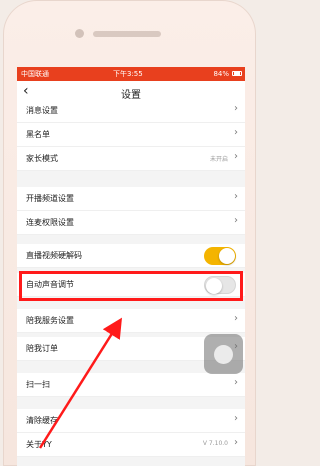  Describe the element at coordinates (128, 74) in the screenshot. I see `status-time: 下午3:55` at that location.